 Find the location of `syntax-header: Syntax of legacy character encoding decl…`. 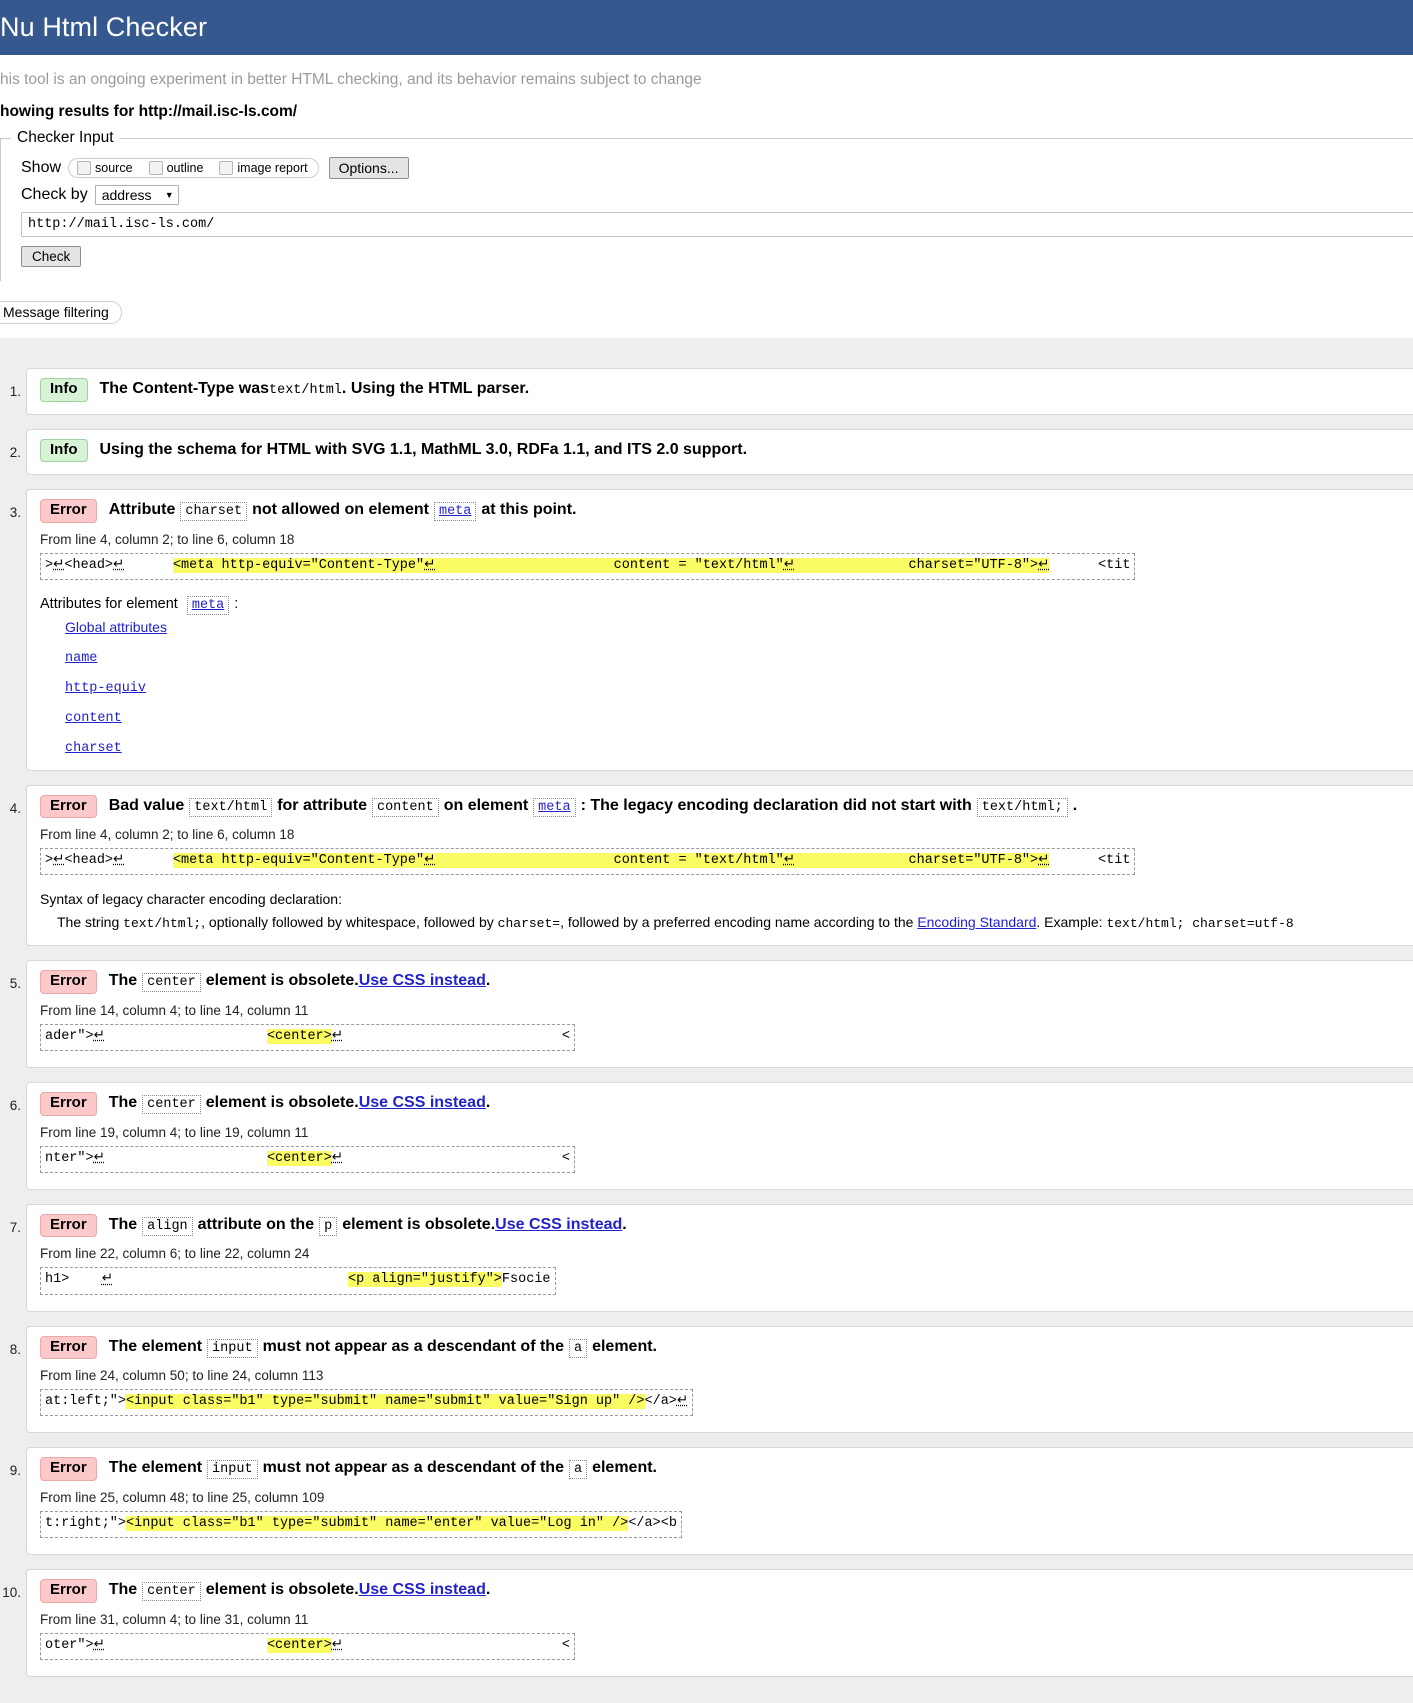

syntax-header: Syntax of legacy character encoding decl… is located at coordinates (191, 899).